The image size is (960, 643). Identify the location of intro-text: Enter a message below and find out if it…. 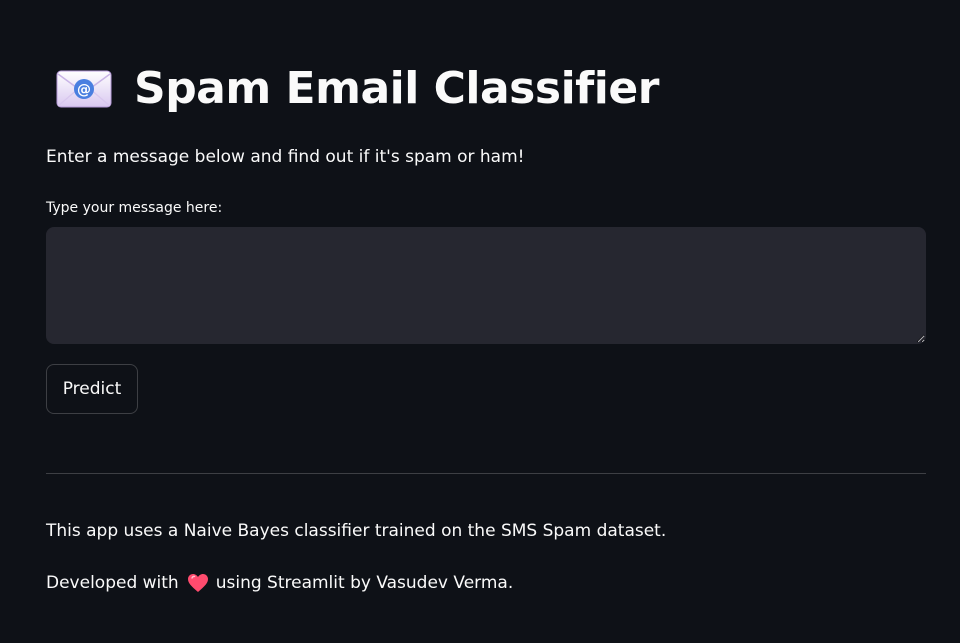
(285, 157).